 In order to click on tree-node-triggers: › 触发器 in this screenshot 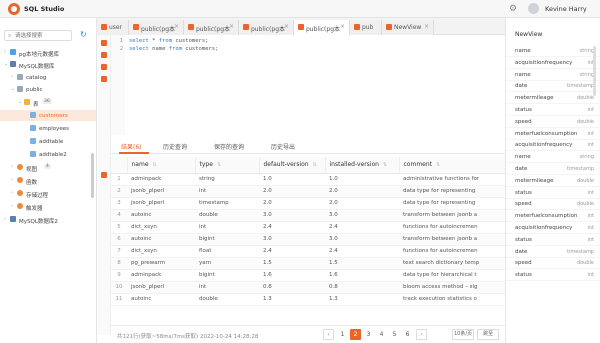, I will do `click(48, 206)`.